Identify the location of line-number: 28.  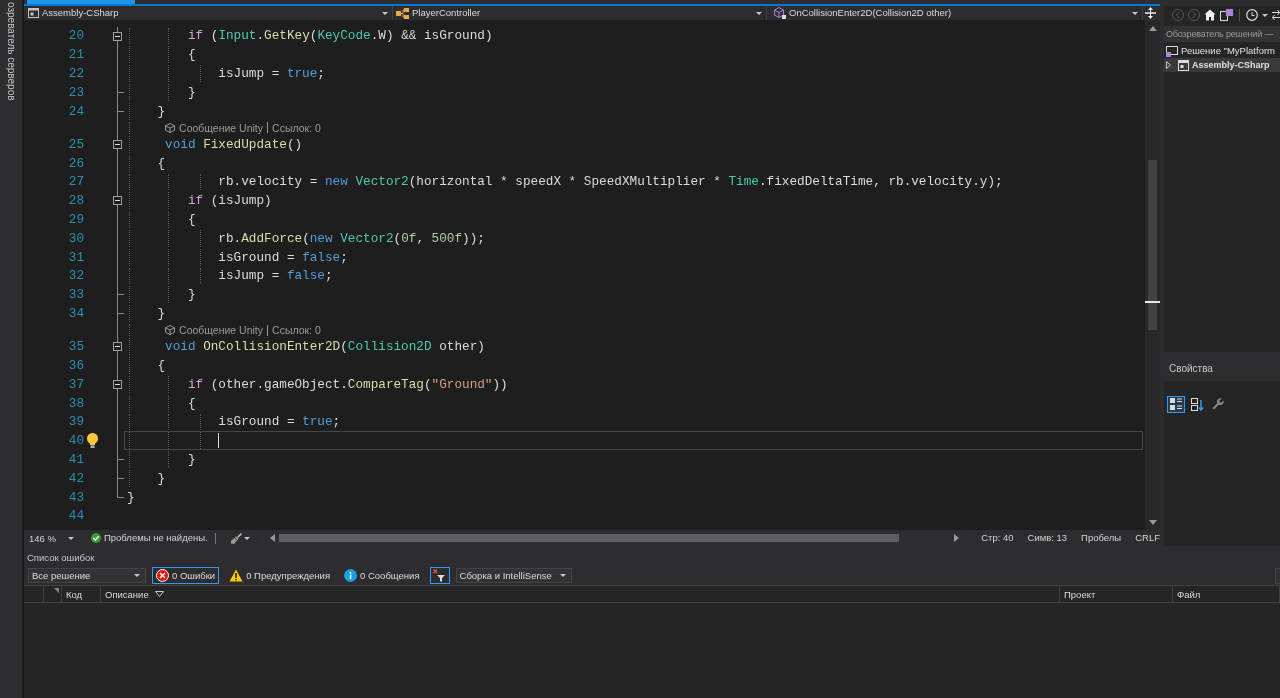
(76, 201).